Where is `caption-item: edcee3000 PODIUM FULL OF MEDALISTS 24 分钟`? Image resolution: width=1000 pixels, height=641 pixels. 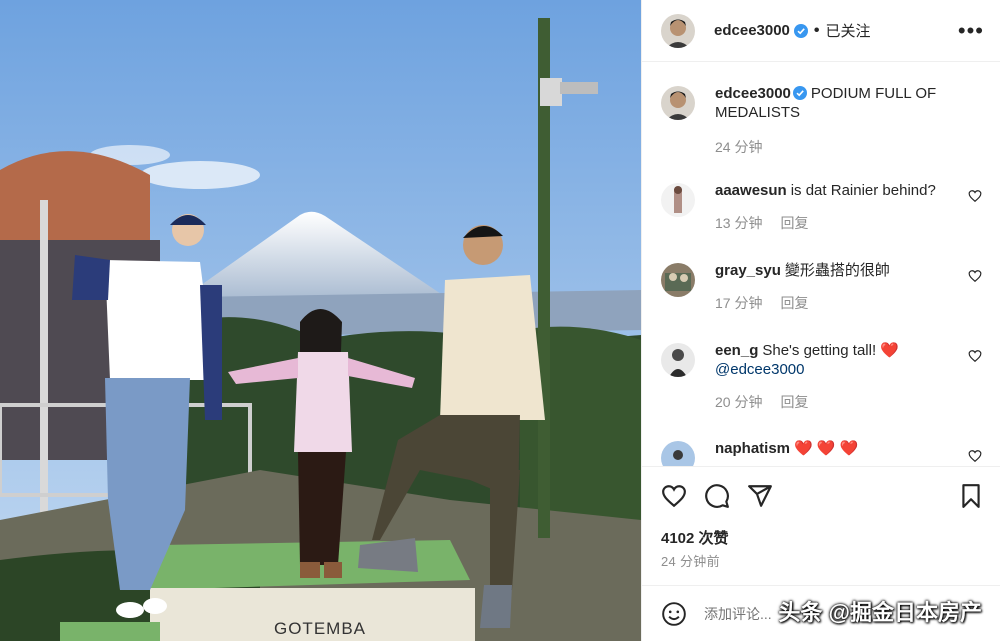
caption-item: edcee3000 PODIUM FULL OF MEDALISTS 24 分钟 is located at coordinates (823, 120).